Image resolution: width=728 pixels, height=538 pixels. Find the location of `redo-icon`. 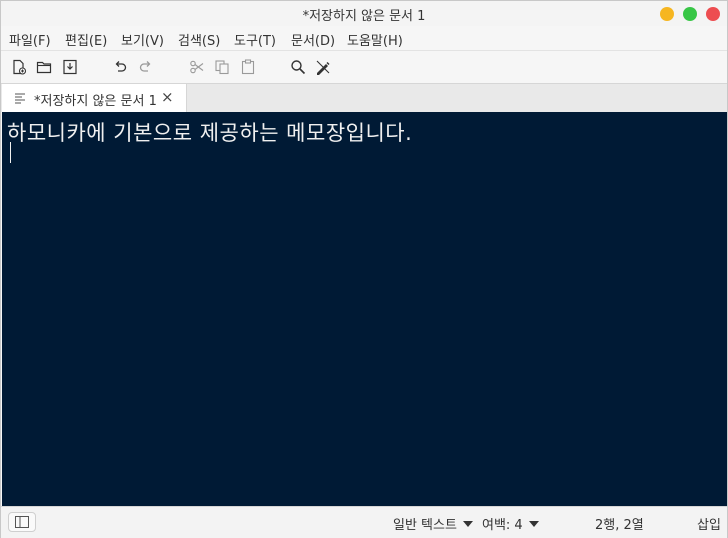

redo-icon is located at coordinates (146, 67).